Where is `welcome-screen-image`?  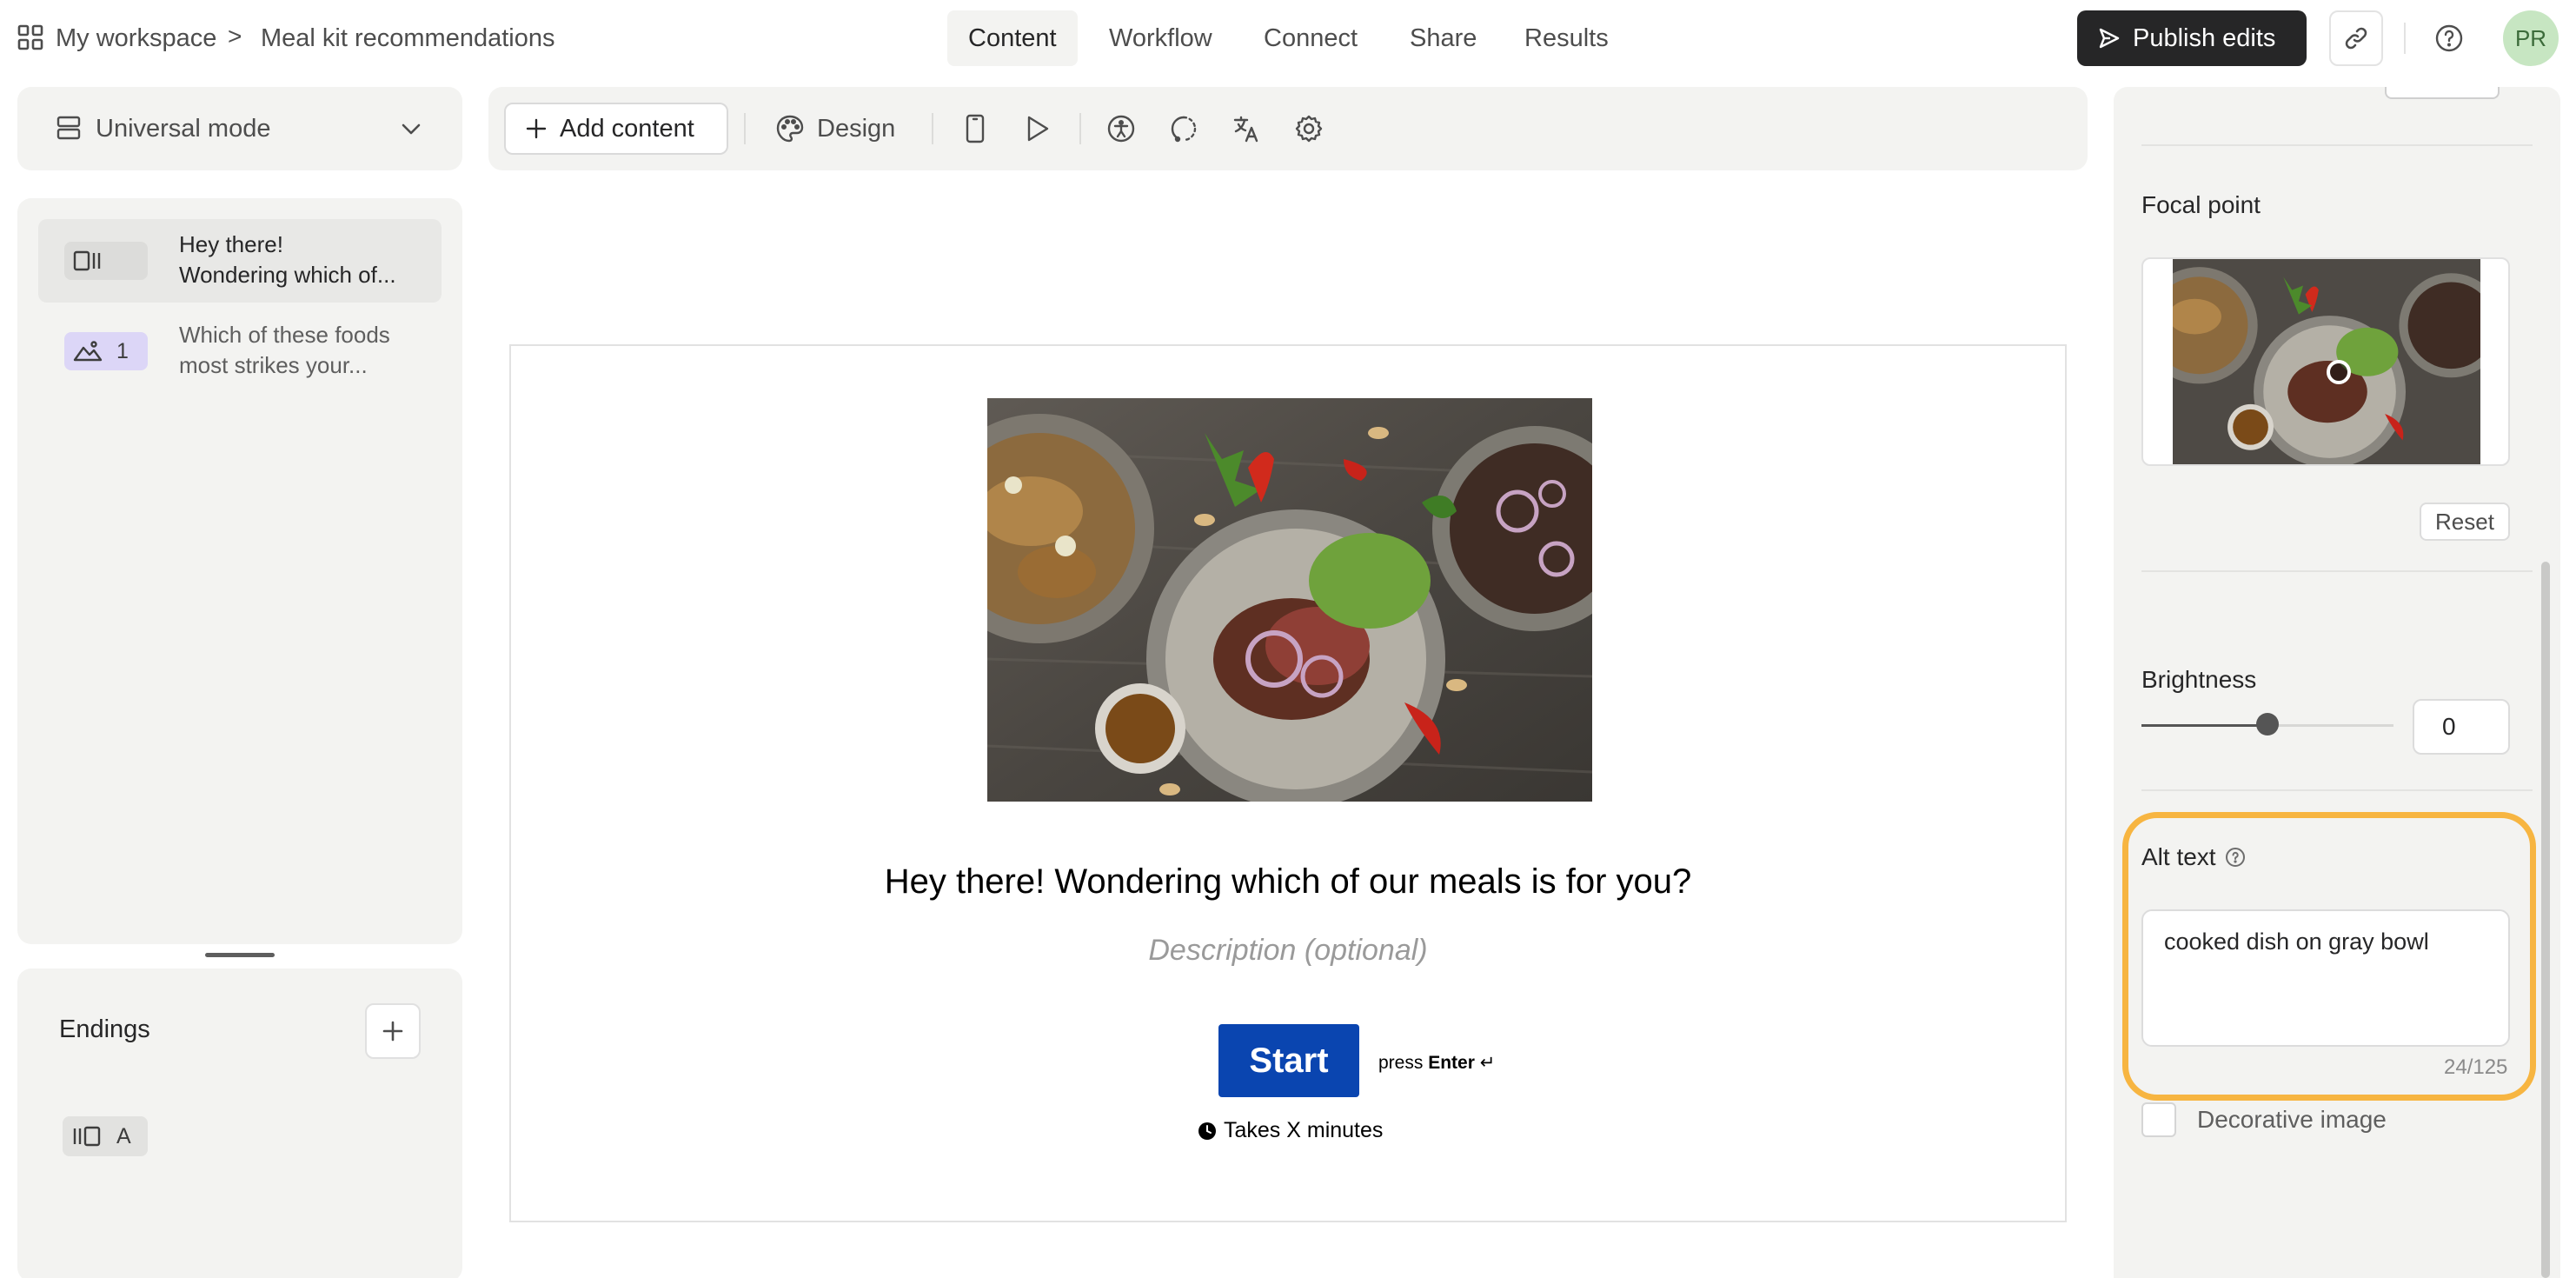 welcome-screen-image is located at coordinates (1289, 600).